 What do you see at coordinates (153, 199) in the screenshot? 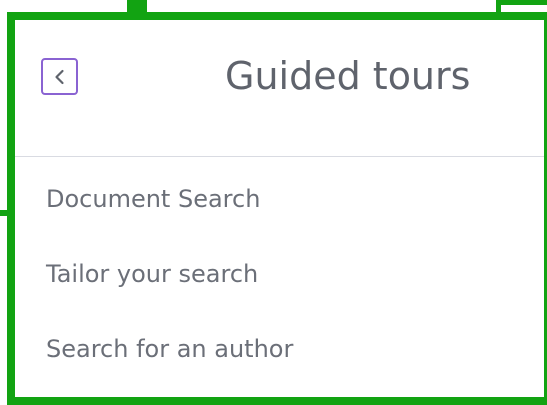
I see `tour-item-document-search: Document Search` at bounding box center [153, 199].